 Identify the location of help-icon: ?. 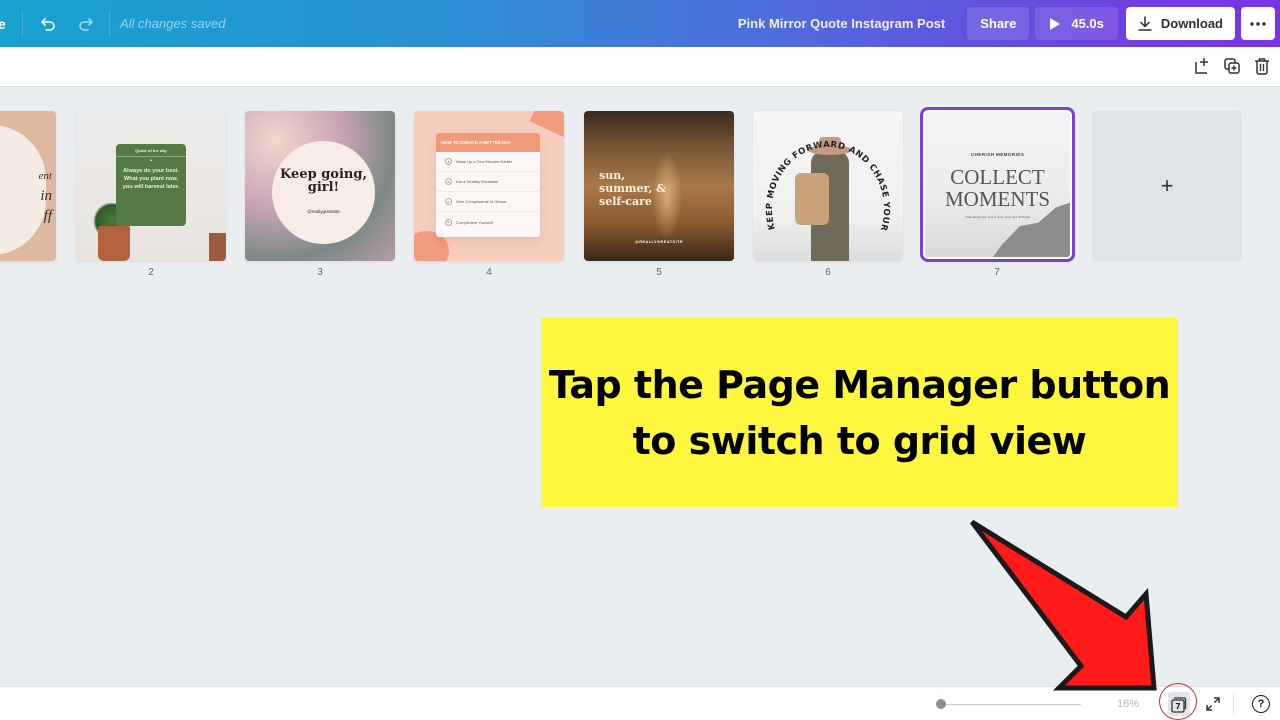
(1261, 704).